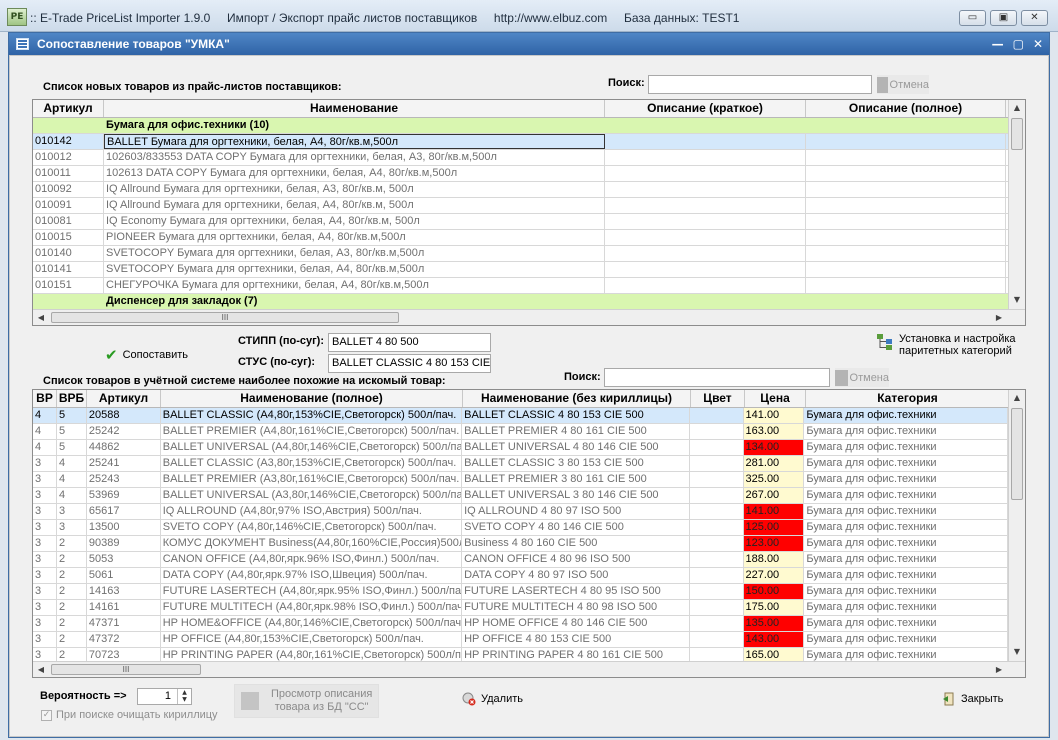  Describe the element at coordinates (529, 669) in the screenshot. I see `bottom-horizontal-scrollbar: ◀ III ▶` at that location.